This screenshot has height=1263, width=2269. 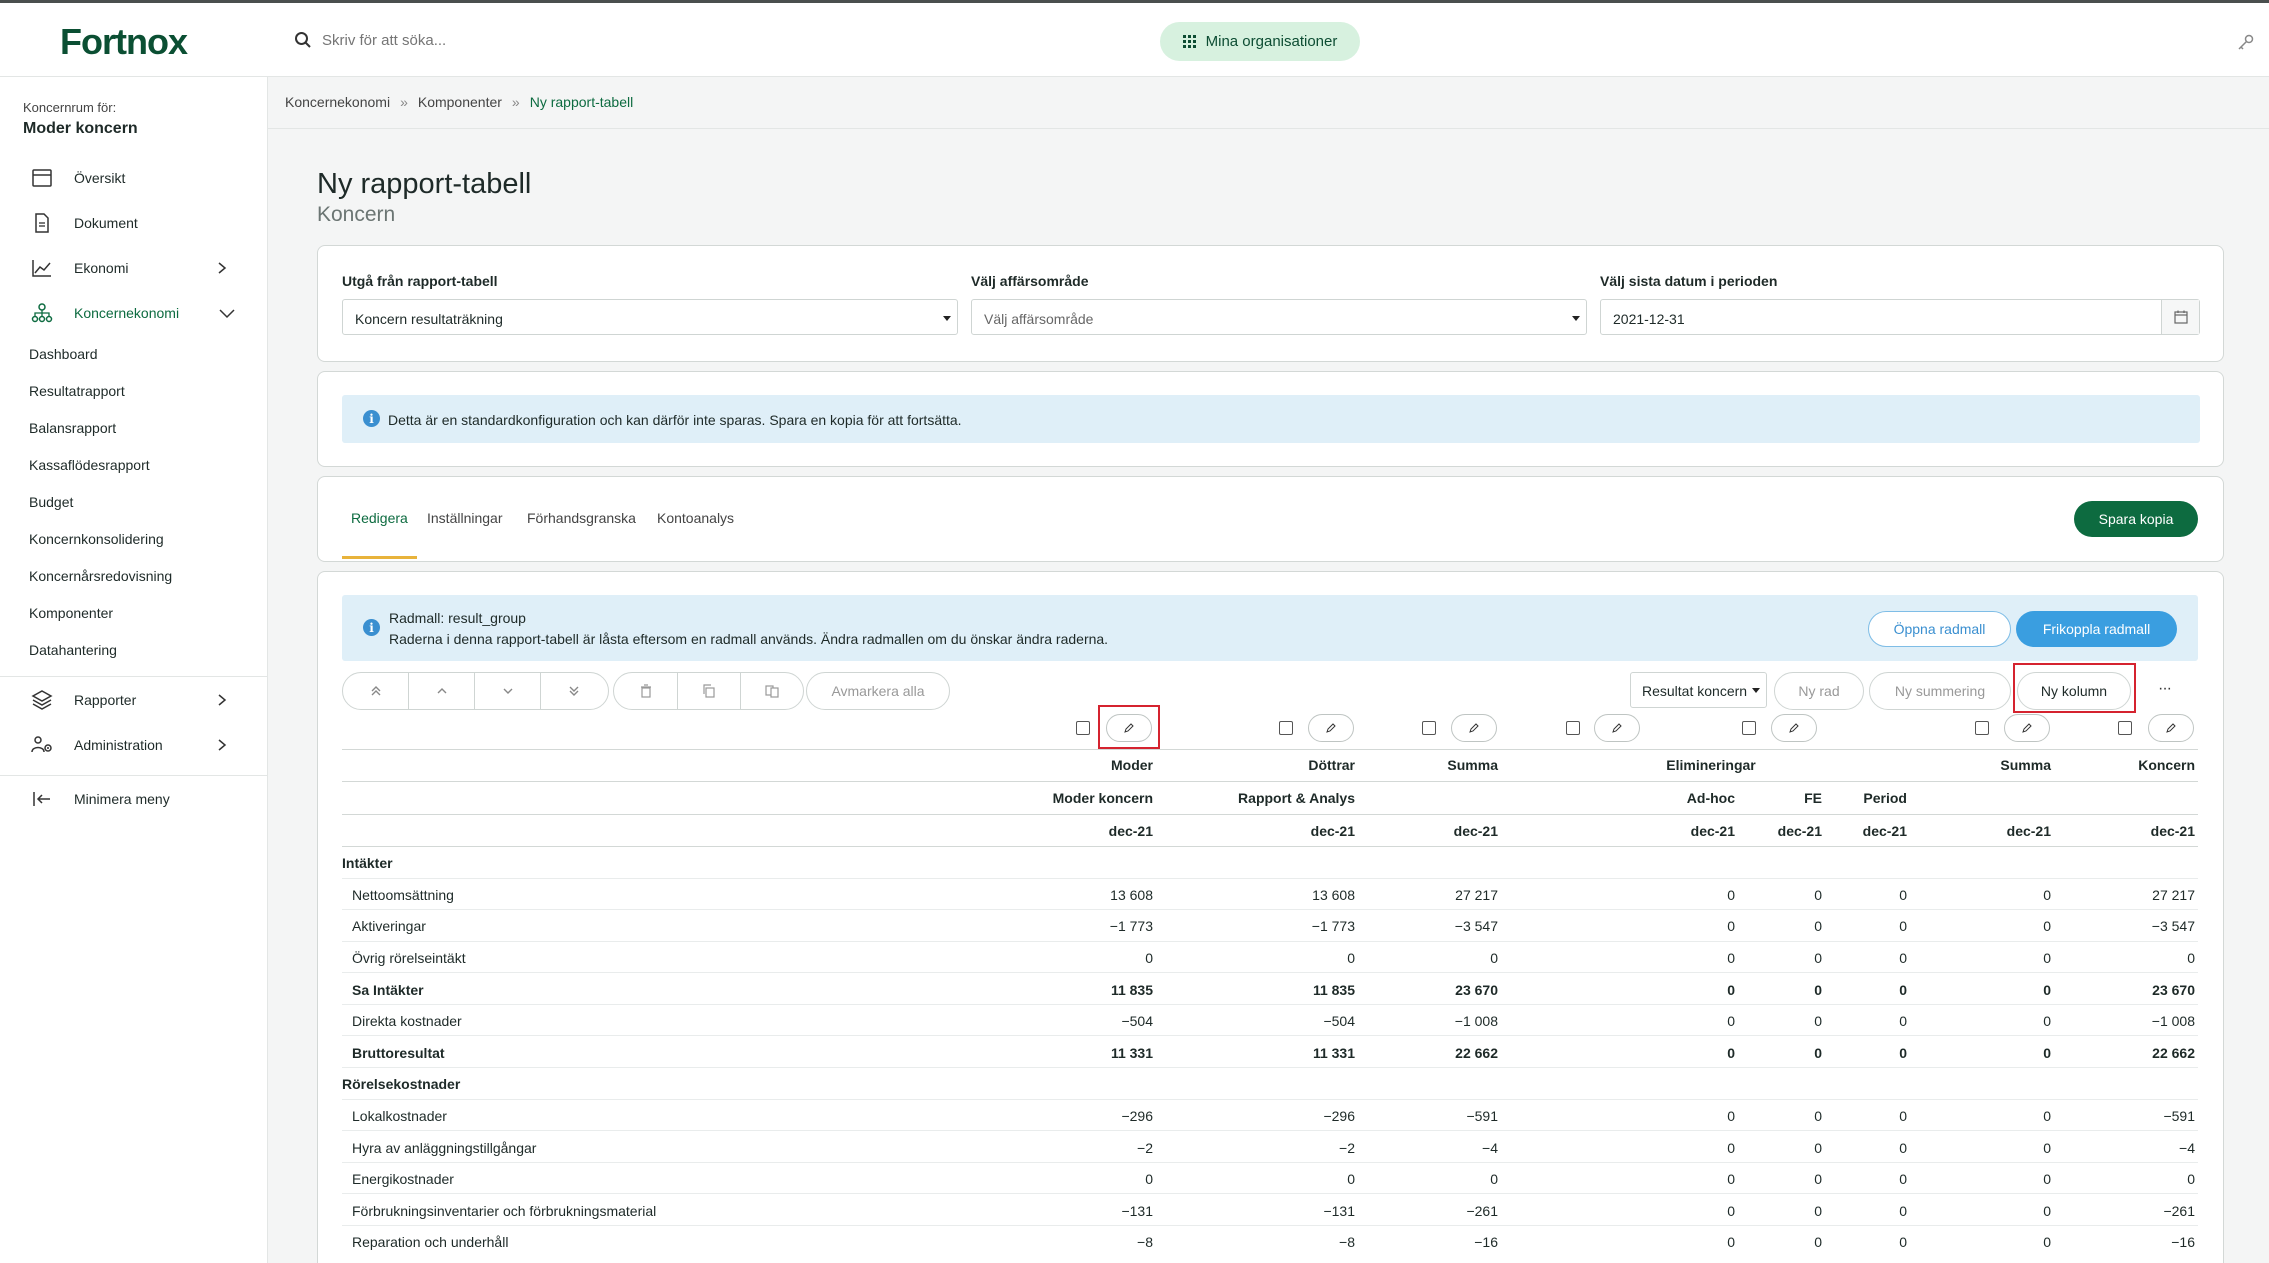 I want to click on delete-button, so click(x=646, y=691).